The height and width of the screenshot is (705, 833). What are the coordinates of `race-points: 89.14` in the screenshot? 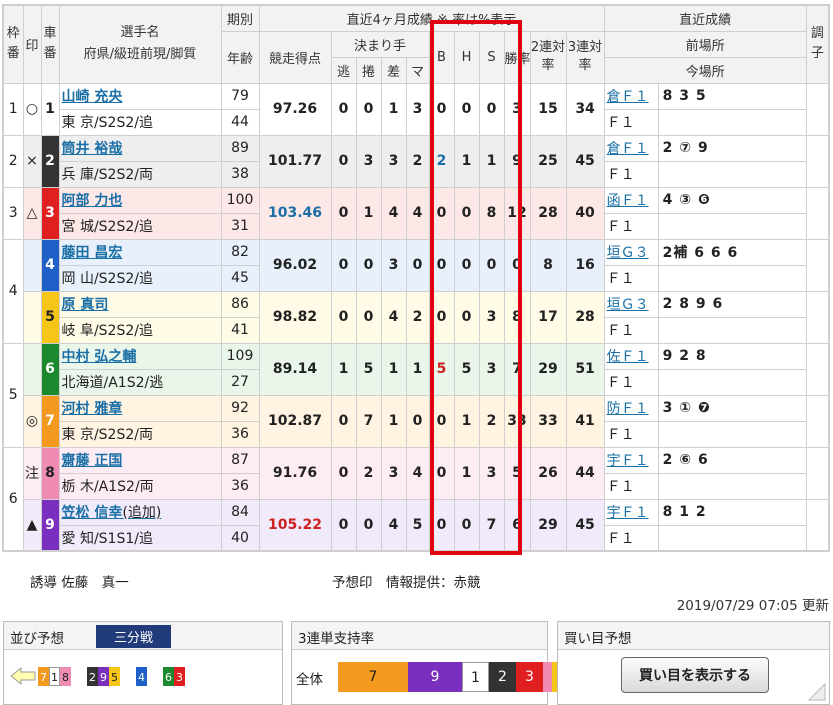 It's located at (295, 369).